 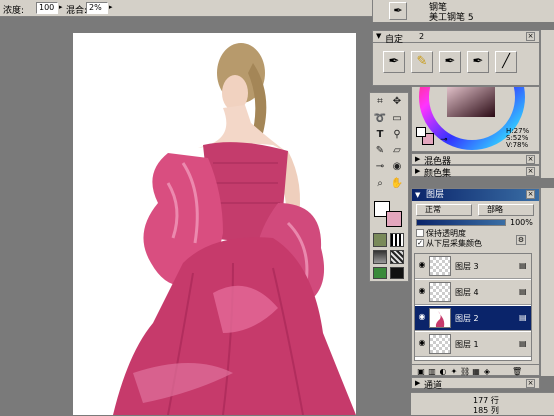 What do you see at coordinates (444, 140) in the screenshot?
I see `color-dropper-icon: ⊸` at bounding box center [444, 140].